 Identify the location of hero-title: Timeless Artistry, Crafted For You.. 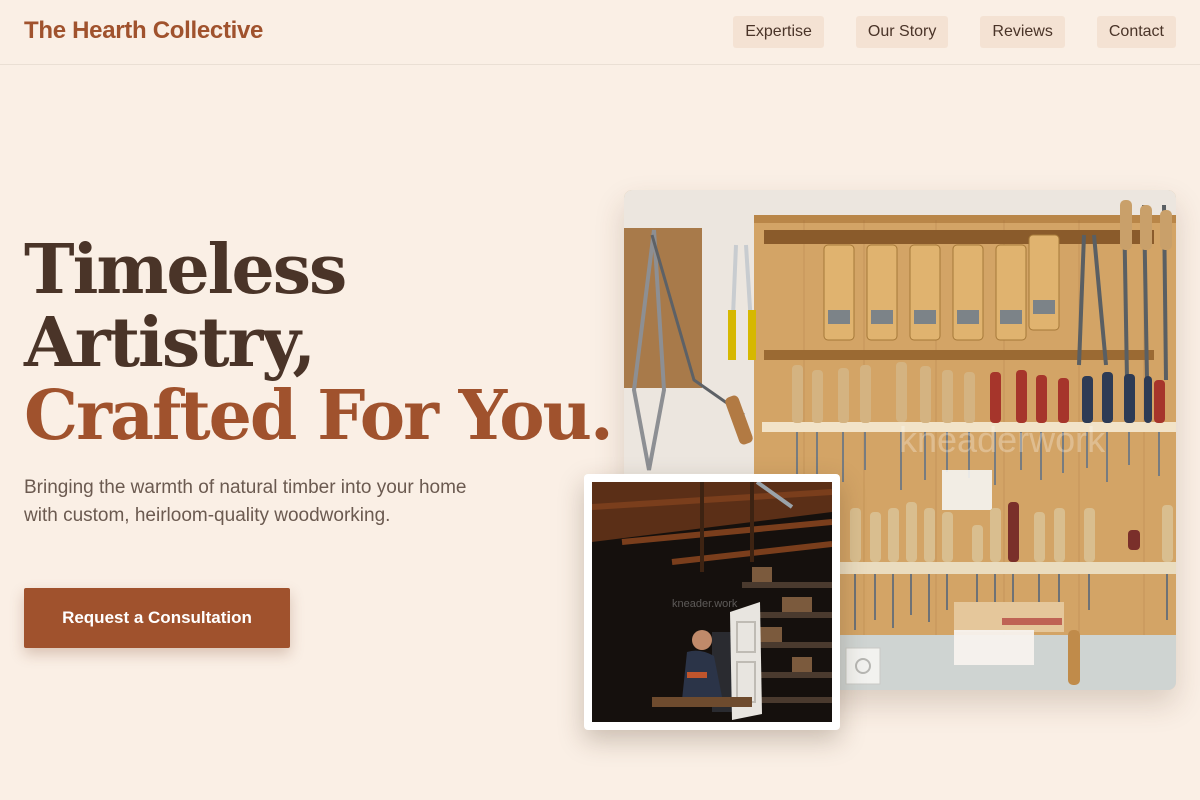
(319, 343).